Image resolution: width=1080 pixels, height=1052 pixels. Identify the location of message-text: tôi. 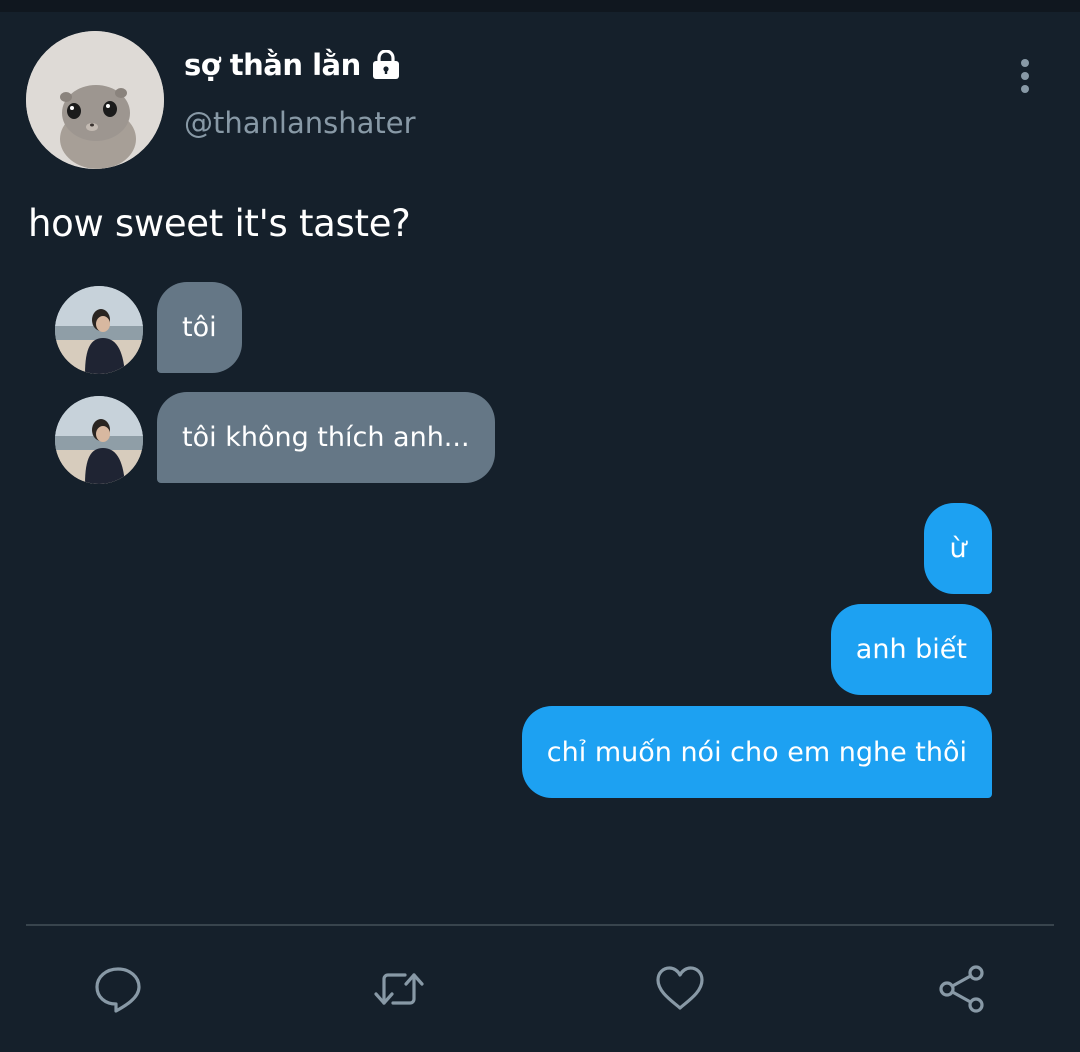
(199, 327).